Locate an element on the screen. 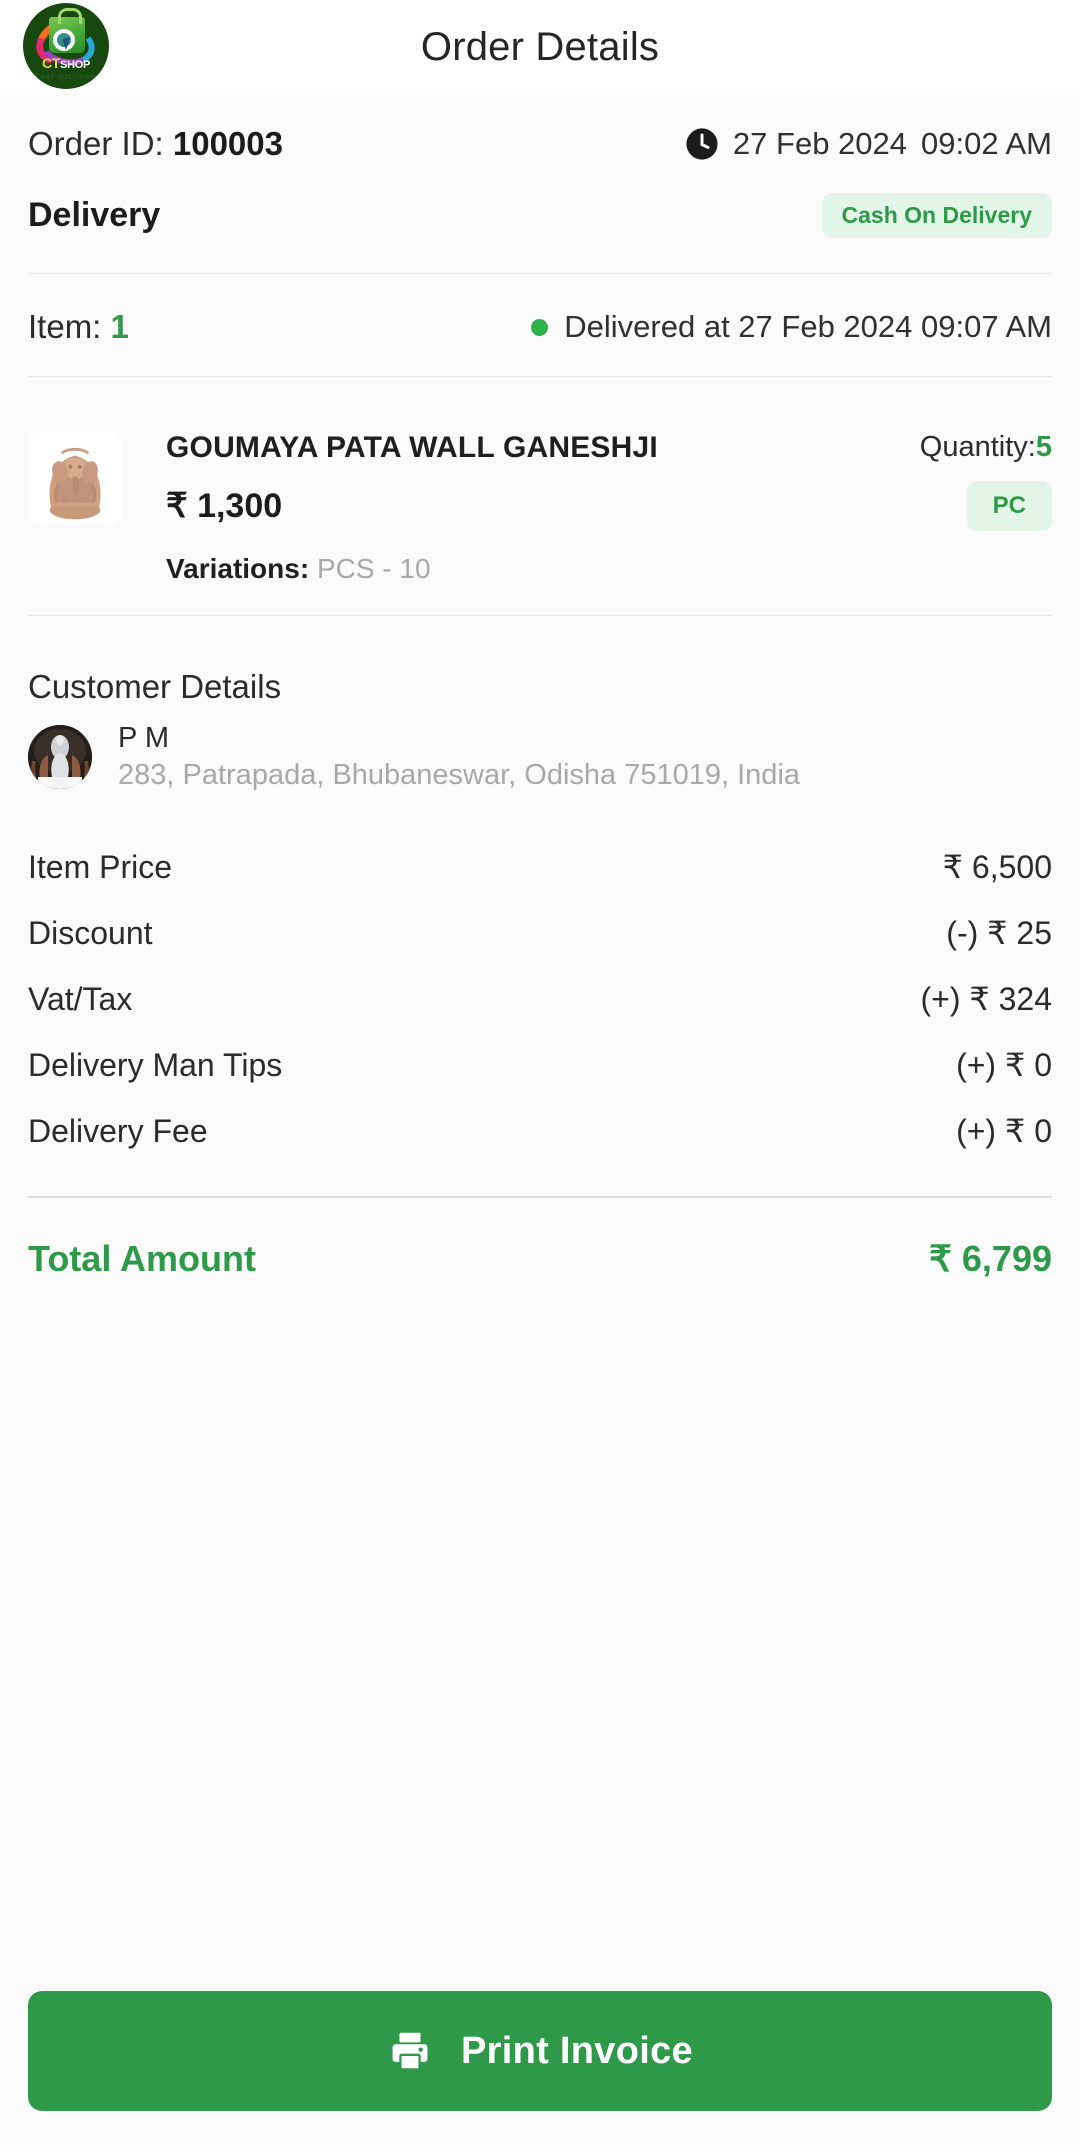 The height and width of the screenshot is (2145, 1080). summary-label: Delivery Fee is located at coordinates (118, 1131).